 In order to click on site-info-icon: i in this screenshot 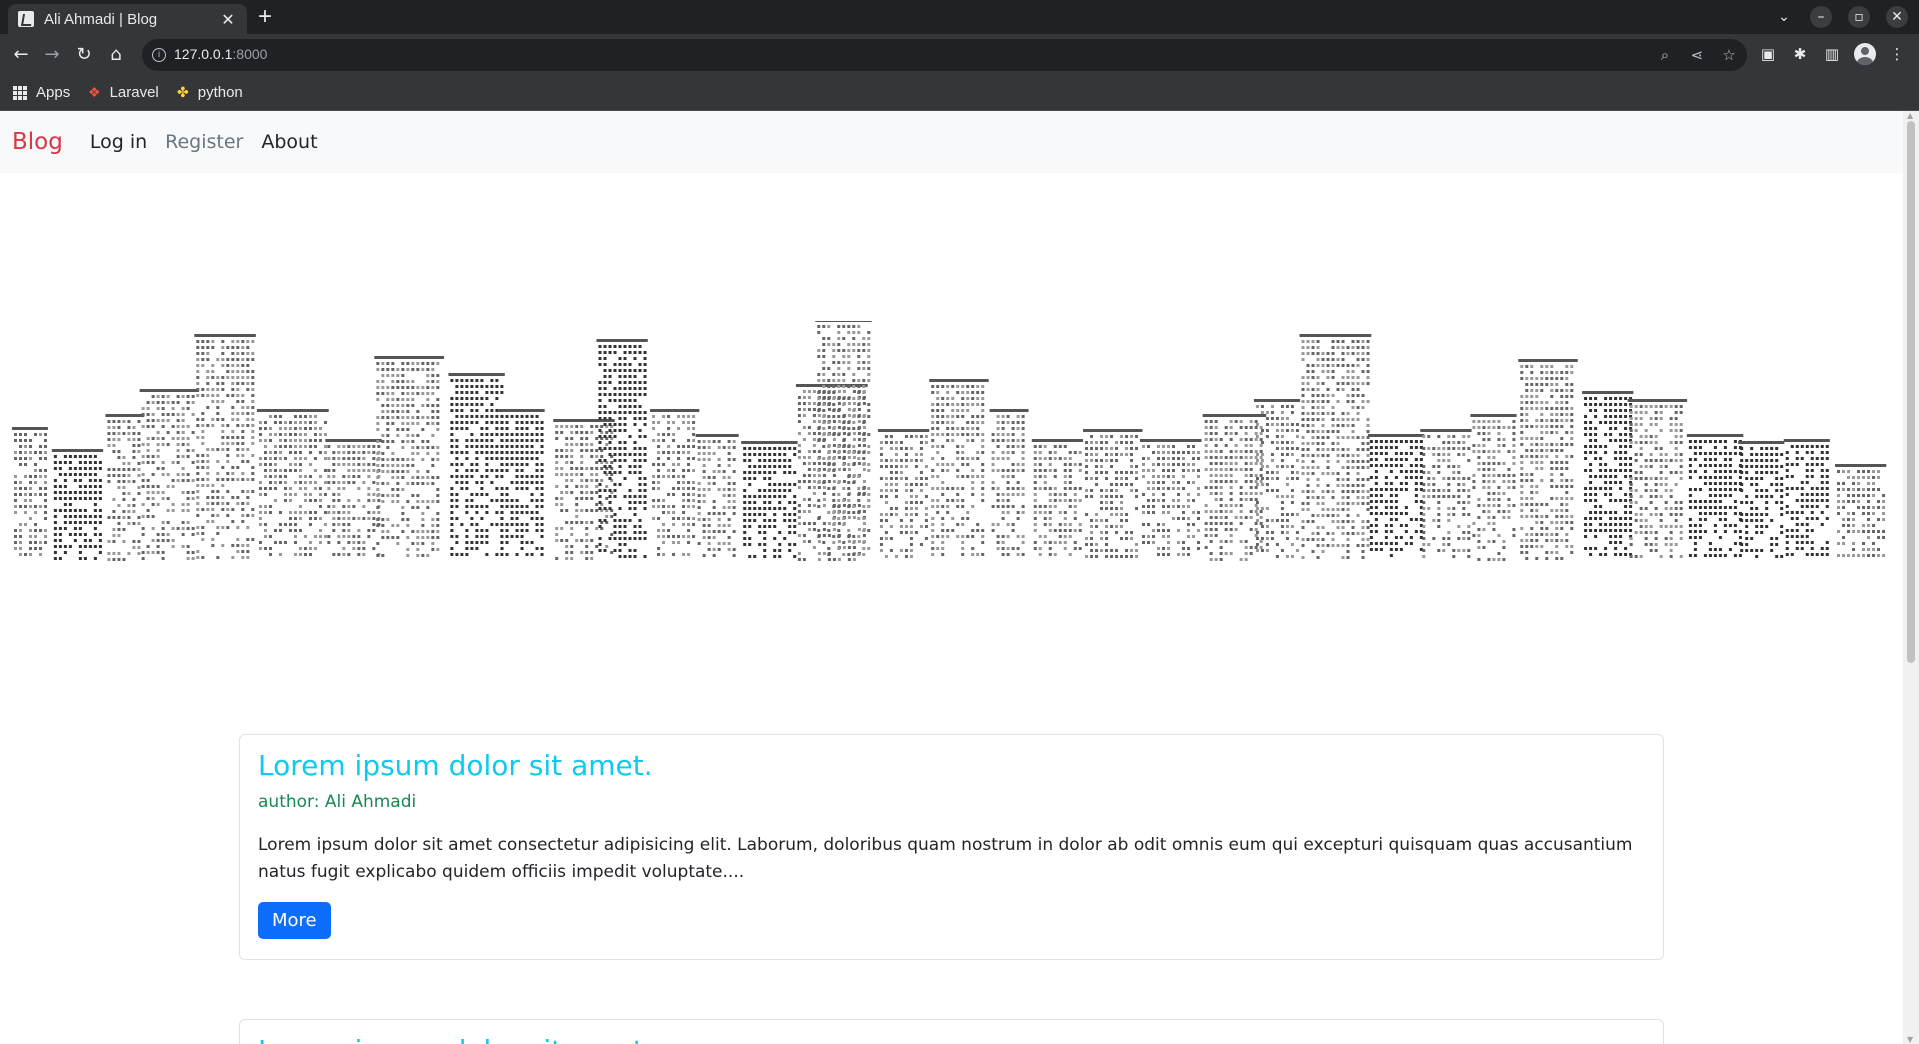, I will do `click(159, 55)`.